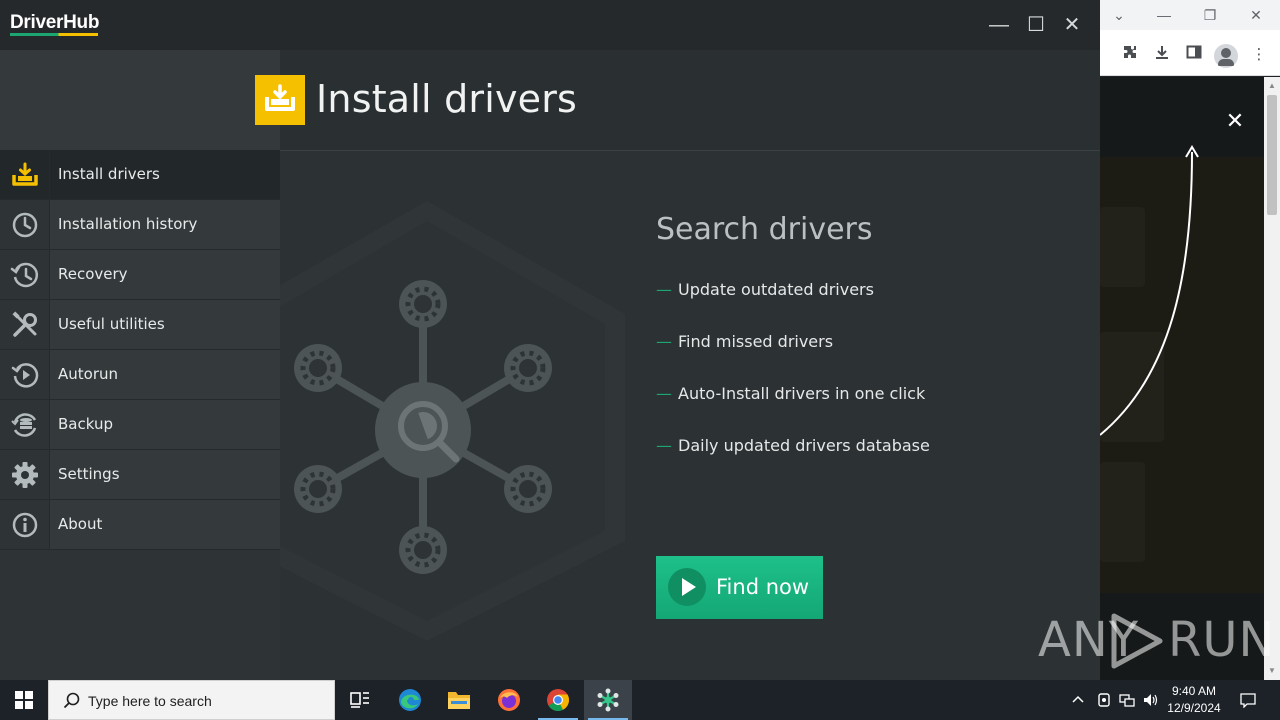 The image size is (1280, 720). Describe the element at coordinates (109, 174) in the screenshot. I see `sidebar-item-label: Install drivers` at that location.